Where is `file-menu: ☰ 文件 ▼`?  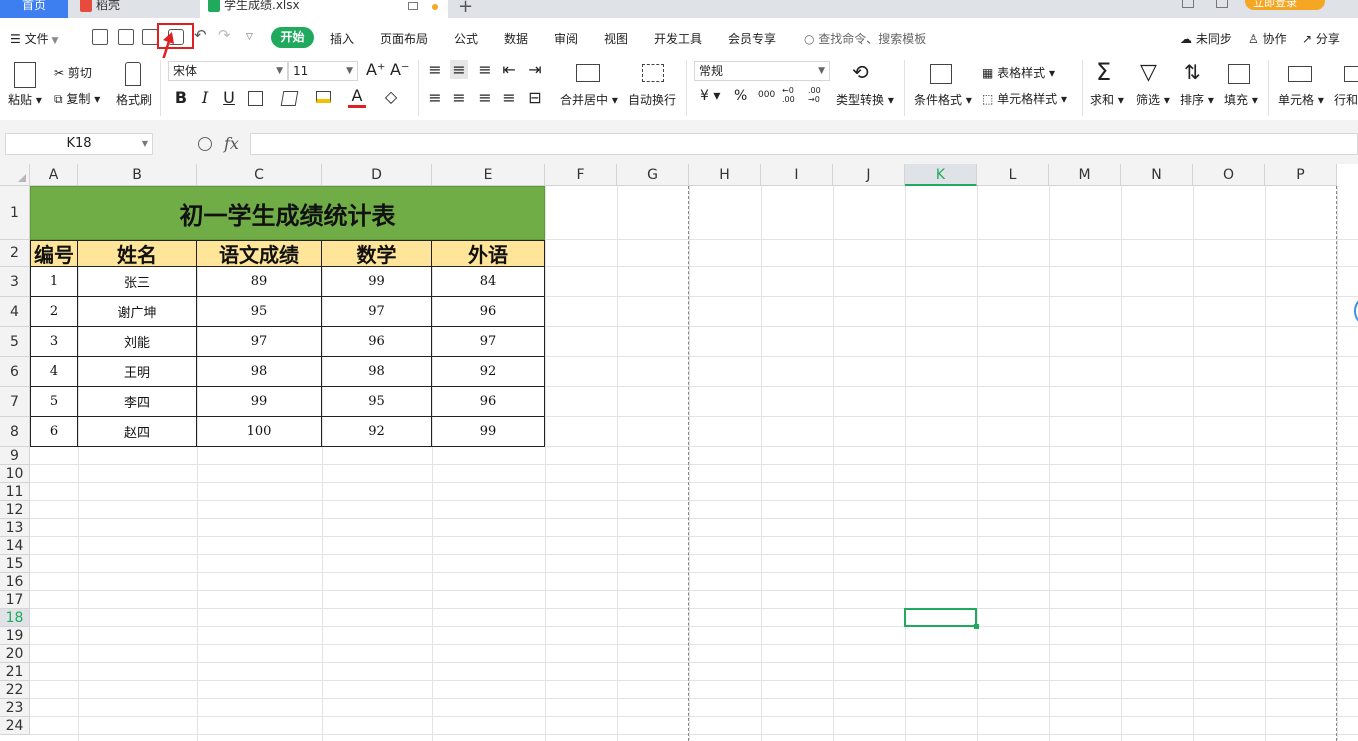
file-menu: ☰ 文件 ▼ is located at coordinates (34, 38).